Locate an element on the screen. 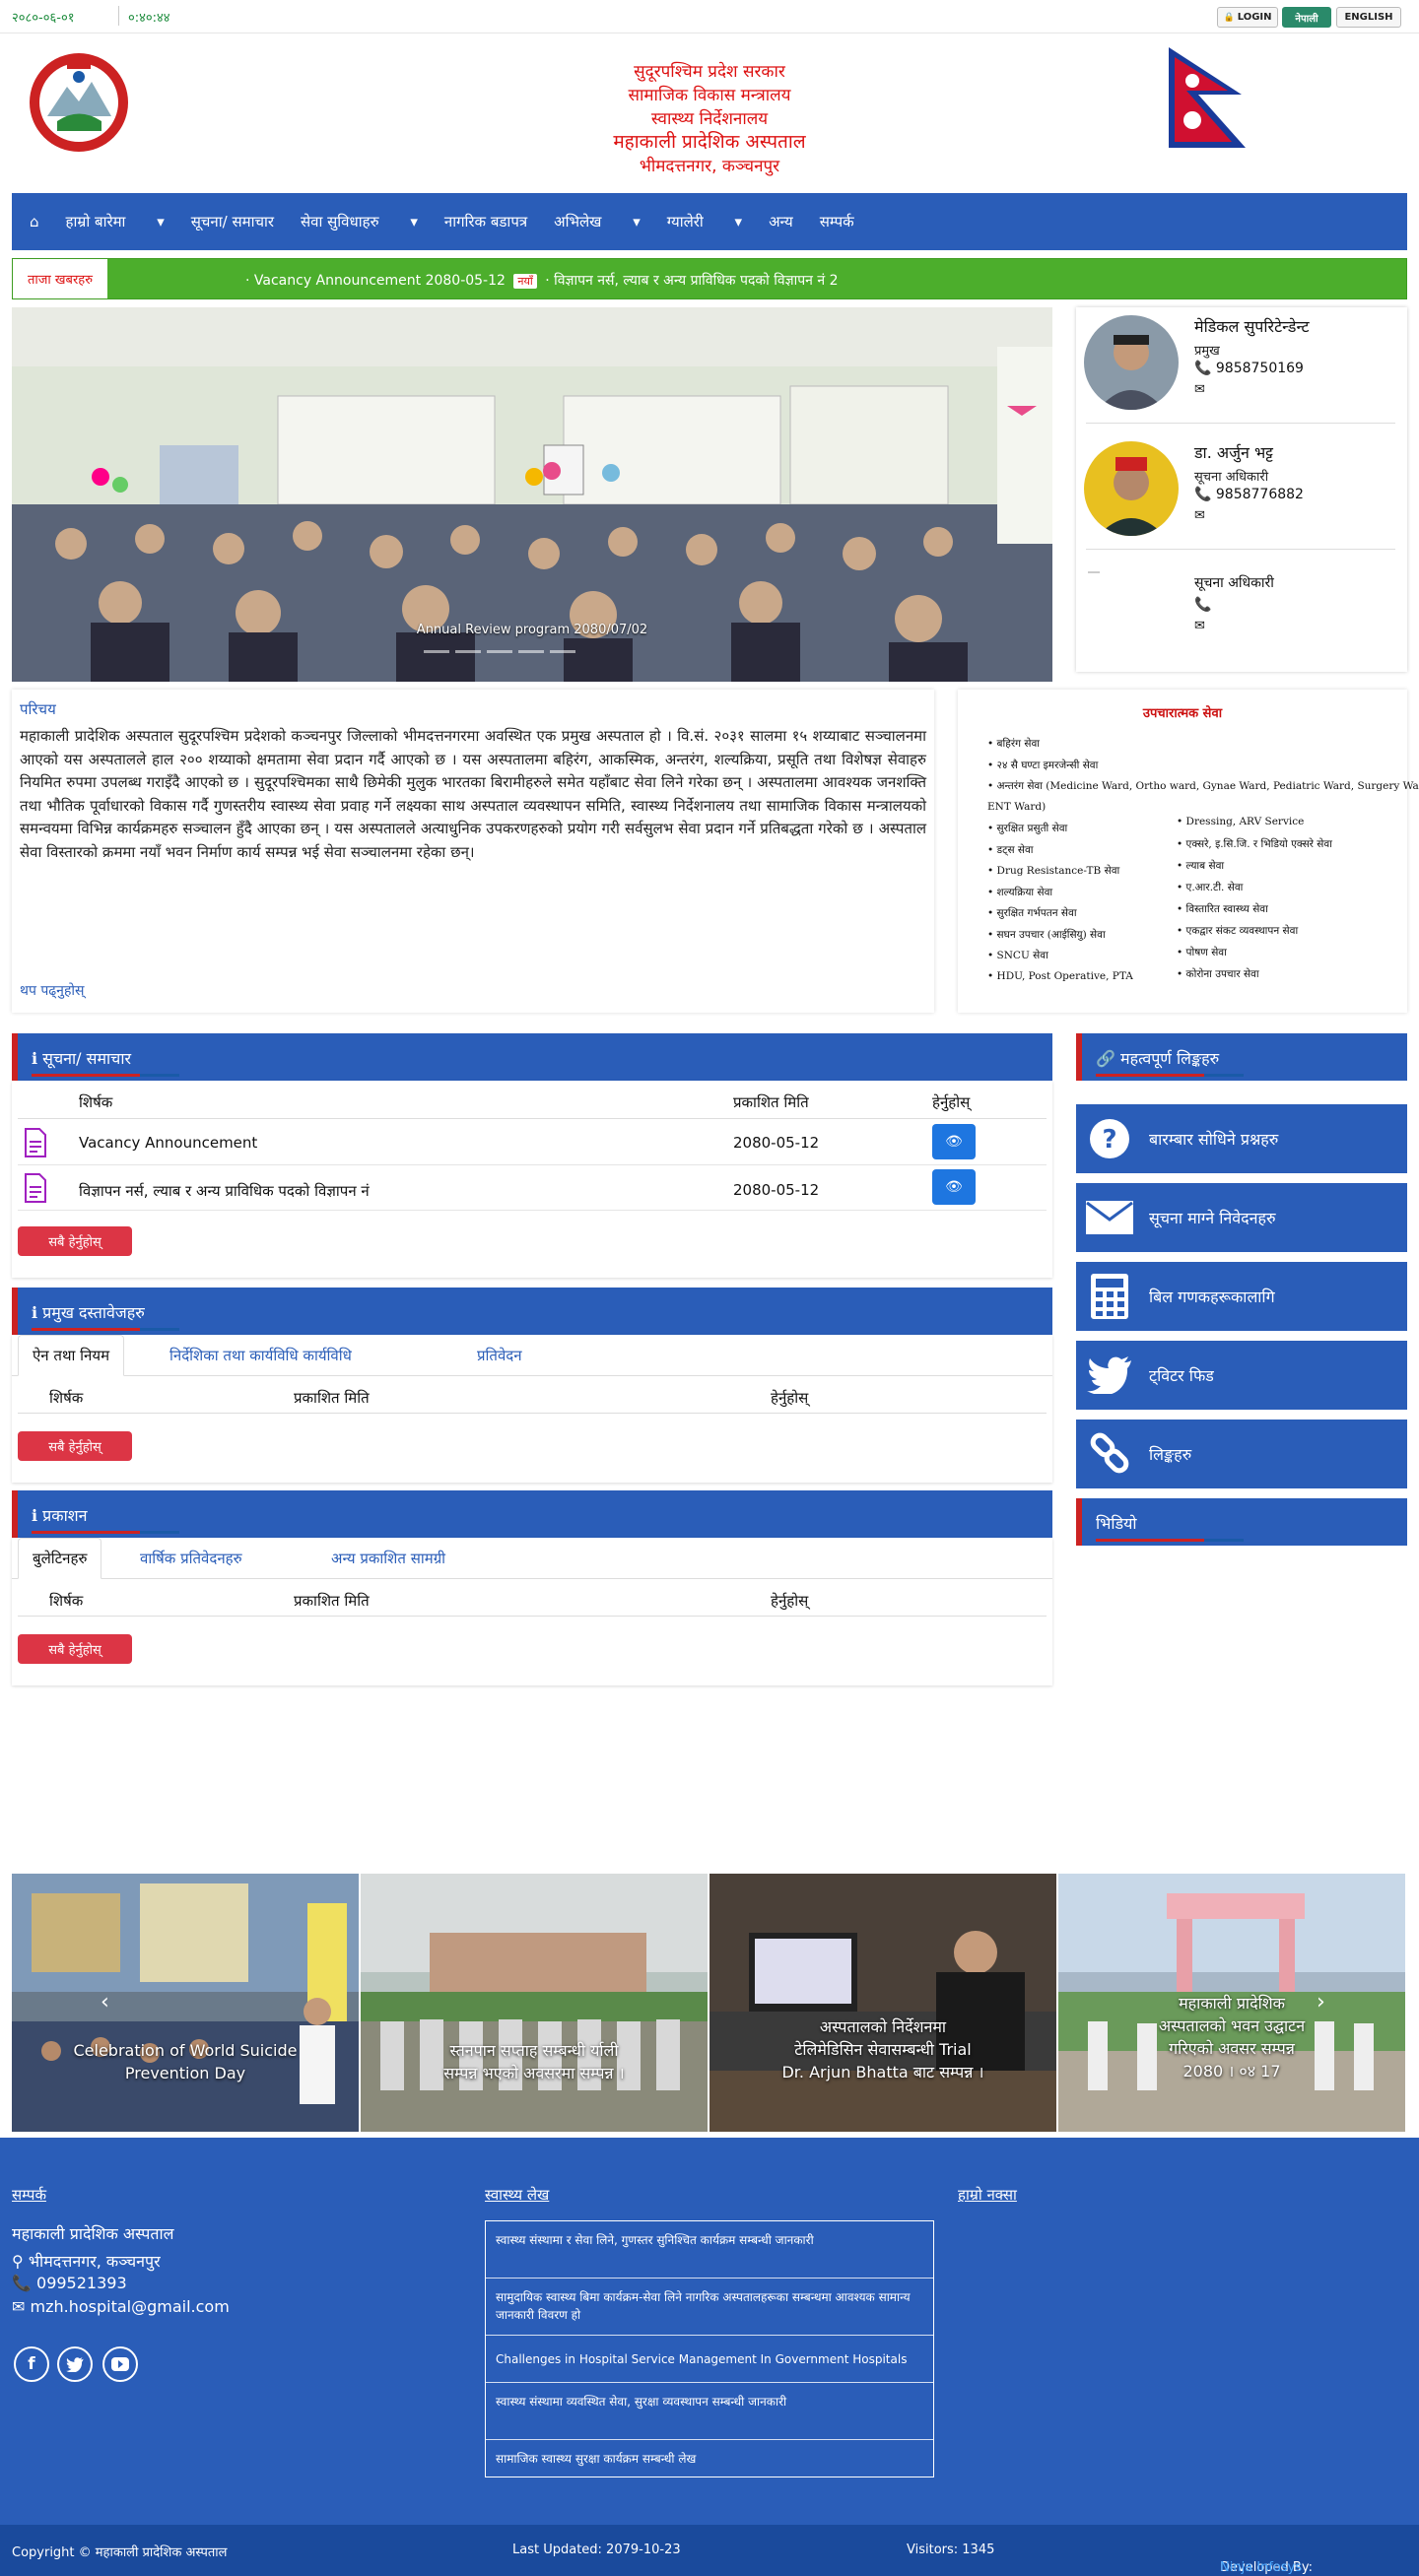 Image resolution: width=1419 pixels, height=2576 pixels. staff-name: डा. अर्जुन भट्ट is located at coordinates (1234, 453).